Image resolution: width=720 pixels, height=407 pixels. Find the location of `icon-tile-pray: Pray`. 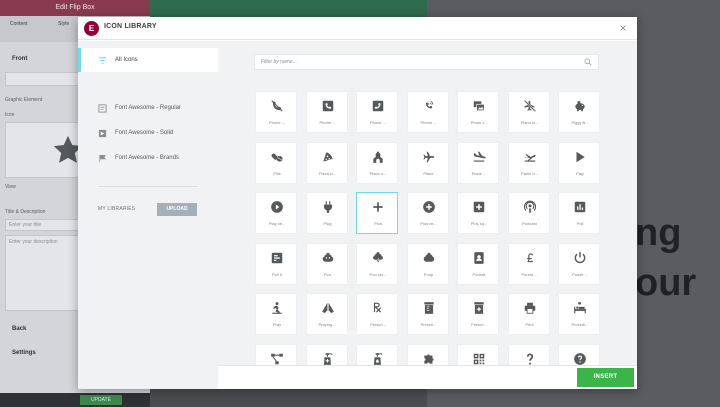

icon-tile-pray: Pray is located at coordinates (276, 314).